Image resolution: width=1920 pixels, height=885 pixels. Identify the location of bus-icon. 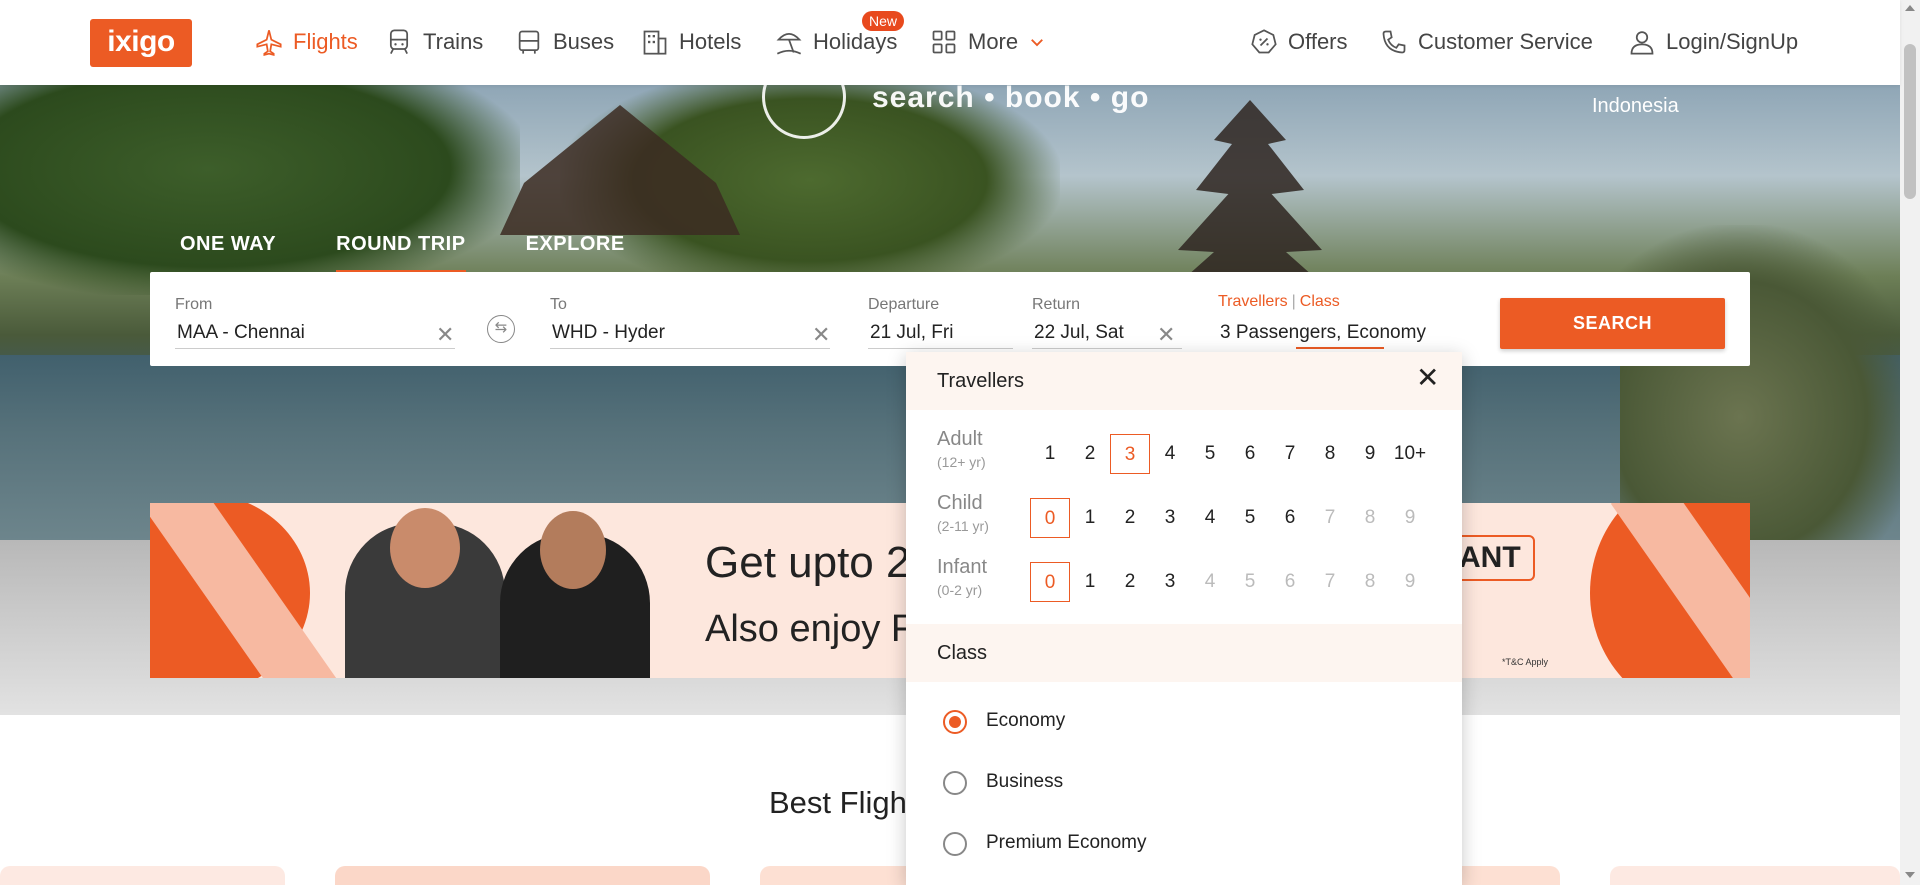
(529, 42).